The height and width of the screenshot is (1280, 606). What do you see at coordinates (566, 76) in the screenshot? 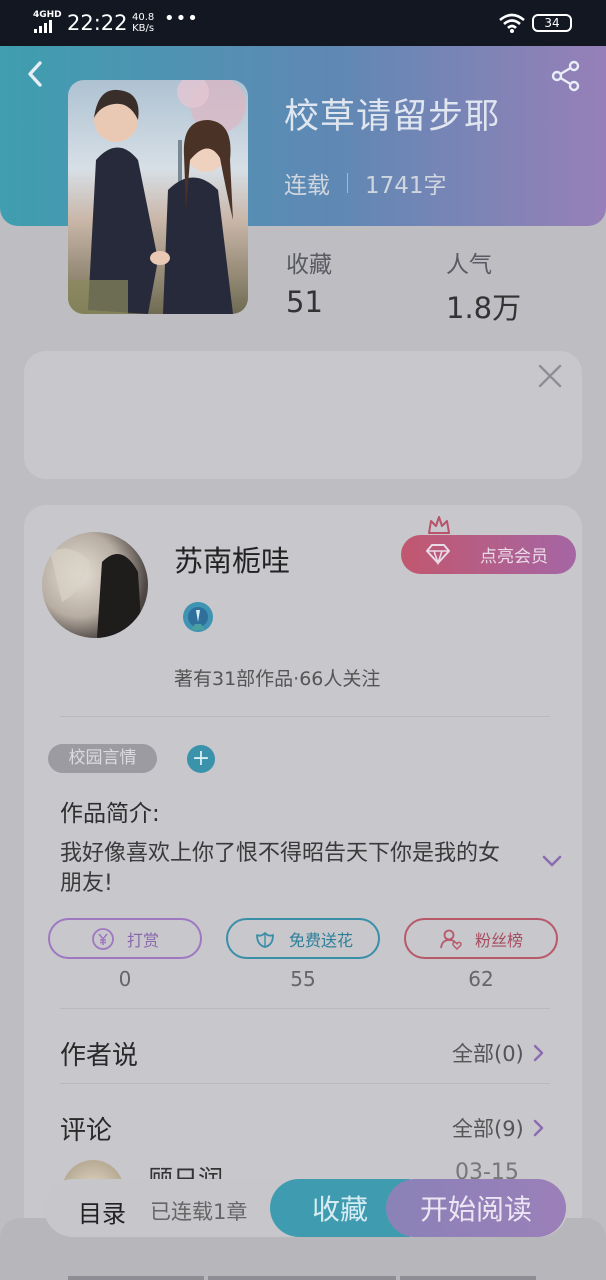
I see `share-icon` at bounding box center [566, 76].